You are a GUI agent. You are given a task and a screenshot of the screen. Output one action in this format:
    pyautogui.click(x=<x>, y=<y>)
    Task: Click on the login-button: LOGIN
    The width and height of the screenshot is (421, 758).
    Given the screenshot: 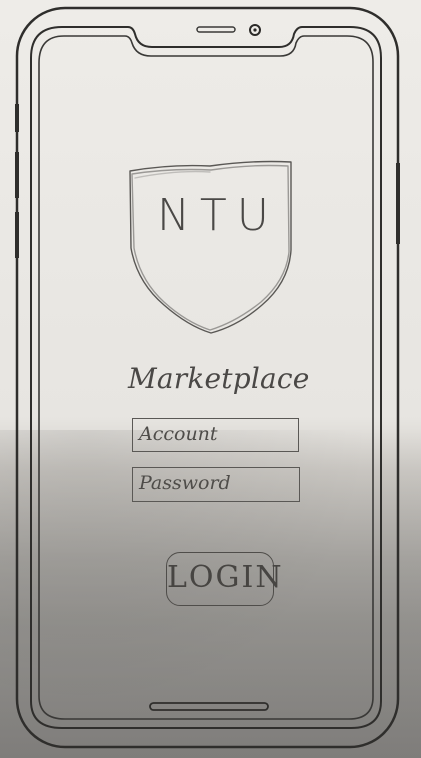 What is the action you would take?
    pyautogui.click(x=224, y=579)
    